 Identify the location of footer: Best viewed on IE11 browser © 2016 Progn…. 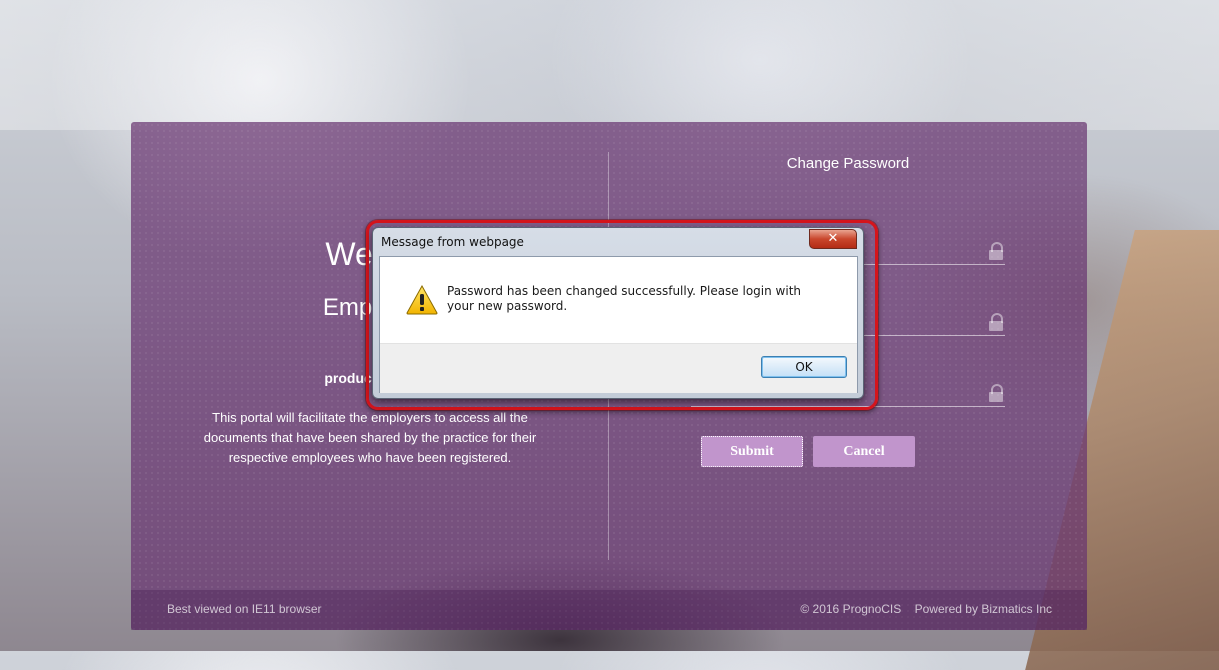
(609, 610).